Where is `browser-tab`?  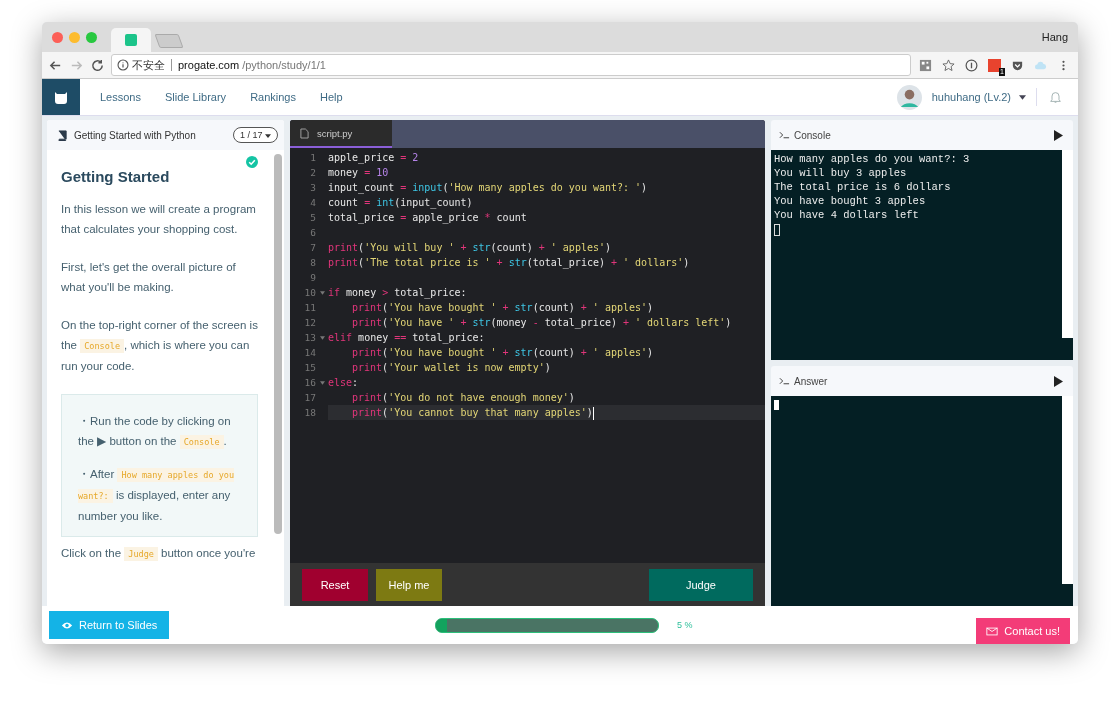 browser-tab is located at coordinates (131, 40).